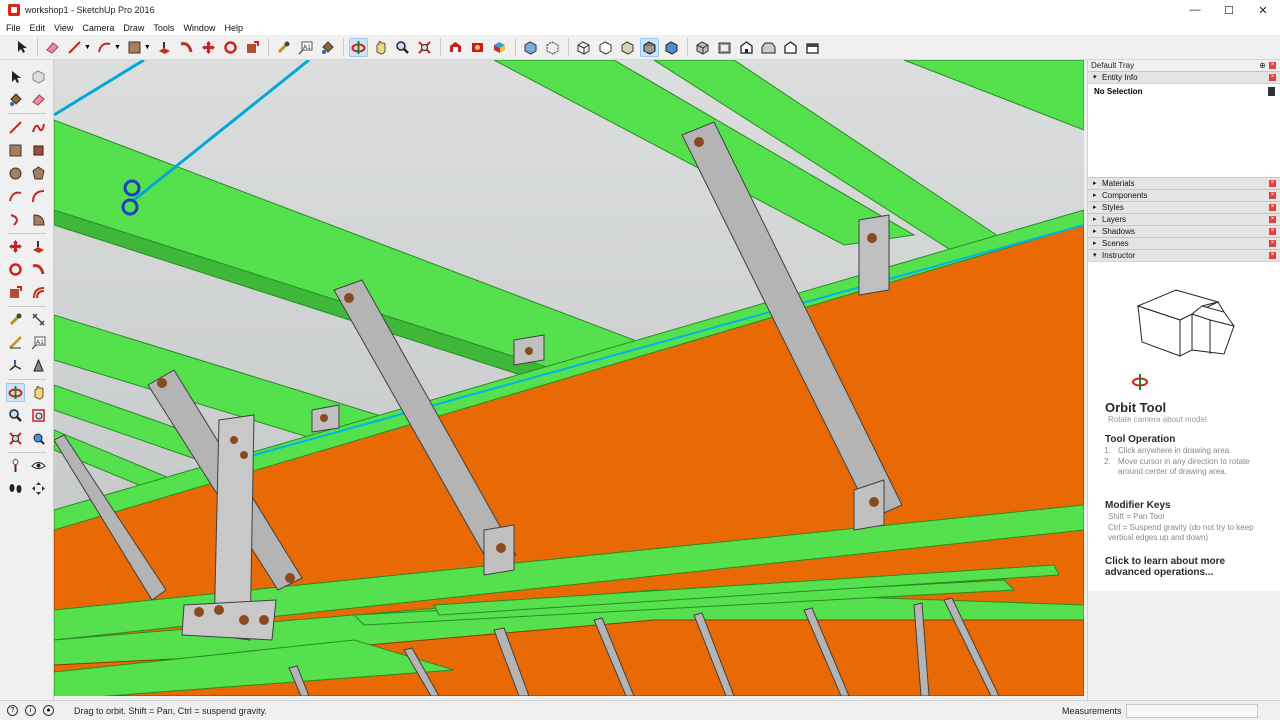 The height and width of the screenshot is (720, 1280). Describe the element at coordinates (812, 47) in the screenshot. I see `left-view-icon` at that location.